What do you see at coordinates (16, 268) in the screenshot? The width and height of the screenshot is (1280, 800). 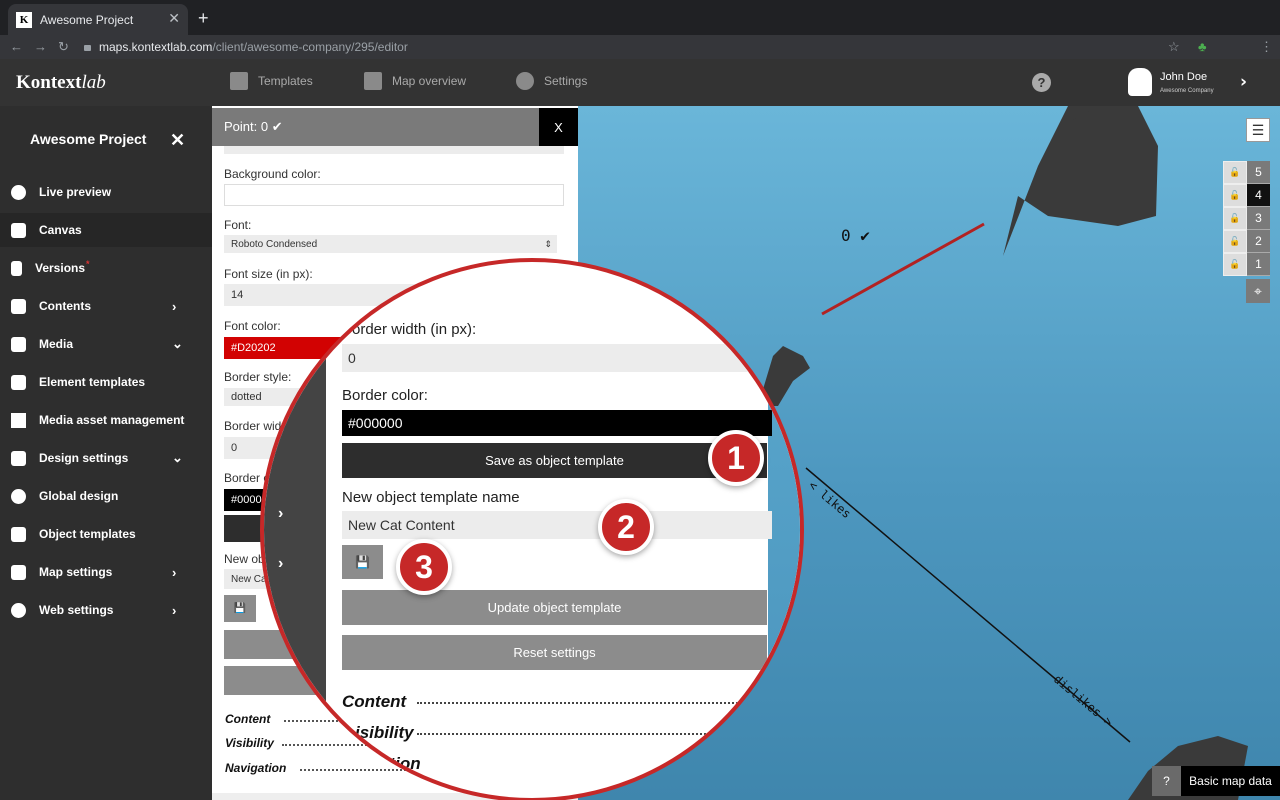 I see `branch-icon` at bounding box center [16, 268].